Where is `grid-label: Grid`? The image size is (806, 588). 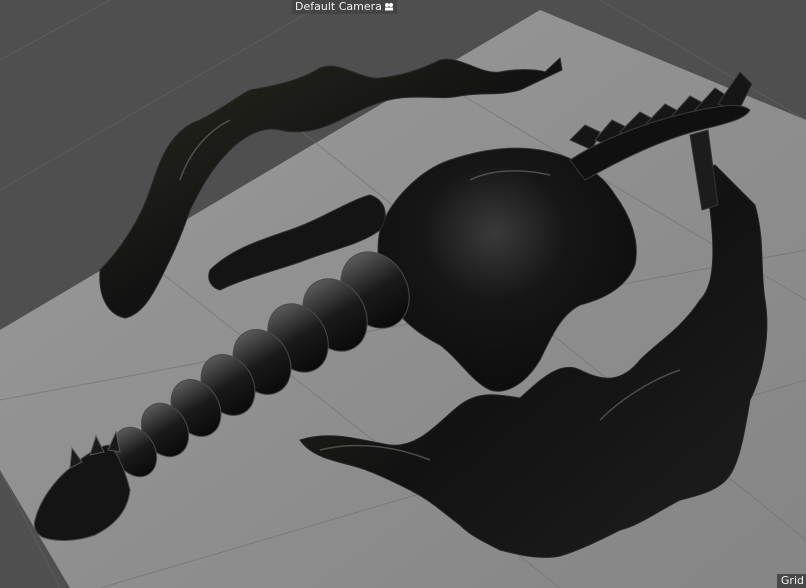 grid-label: Grid is located at coordinates (791, 581).